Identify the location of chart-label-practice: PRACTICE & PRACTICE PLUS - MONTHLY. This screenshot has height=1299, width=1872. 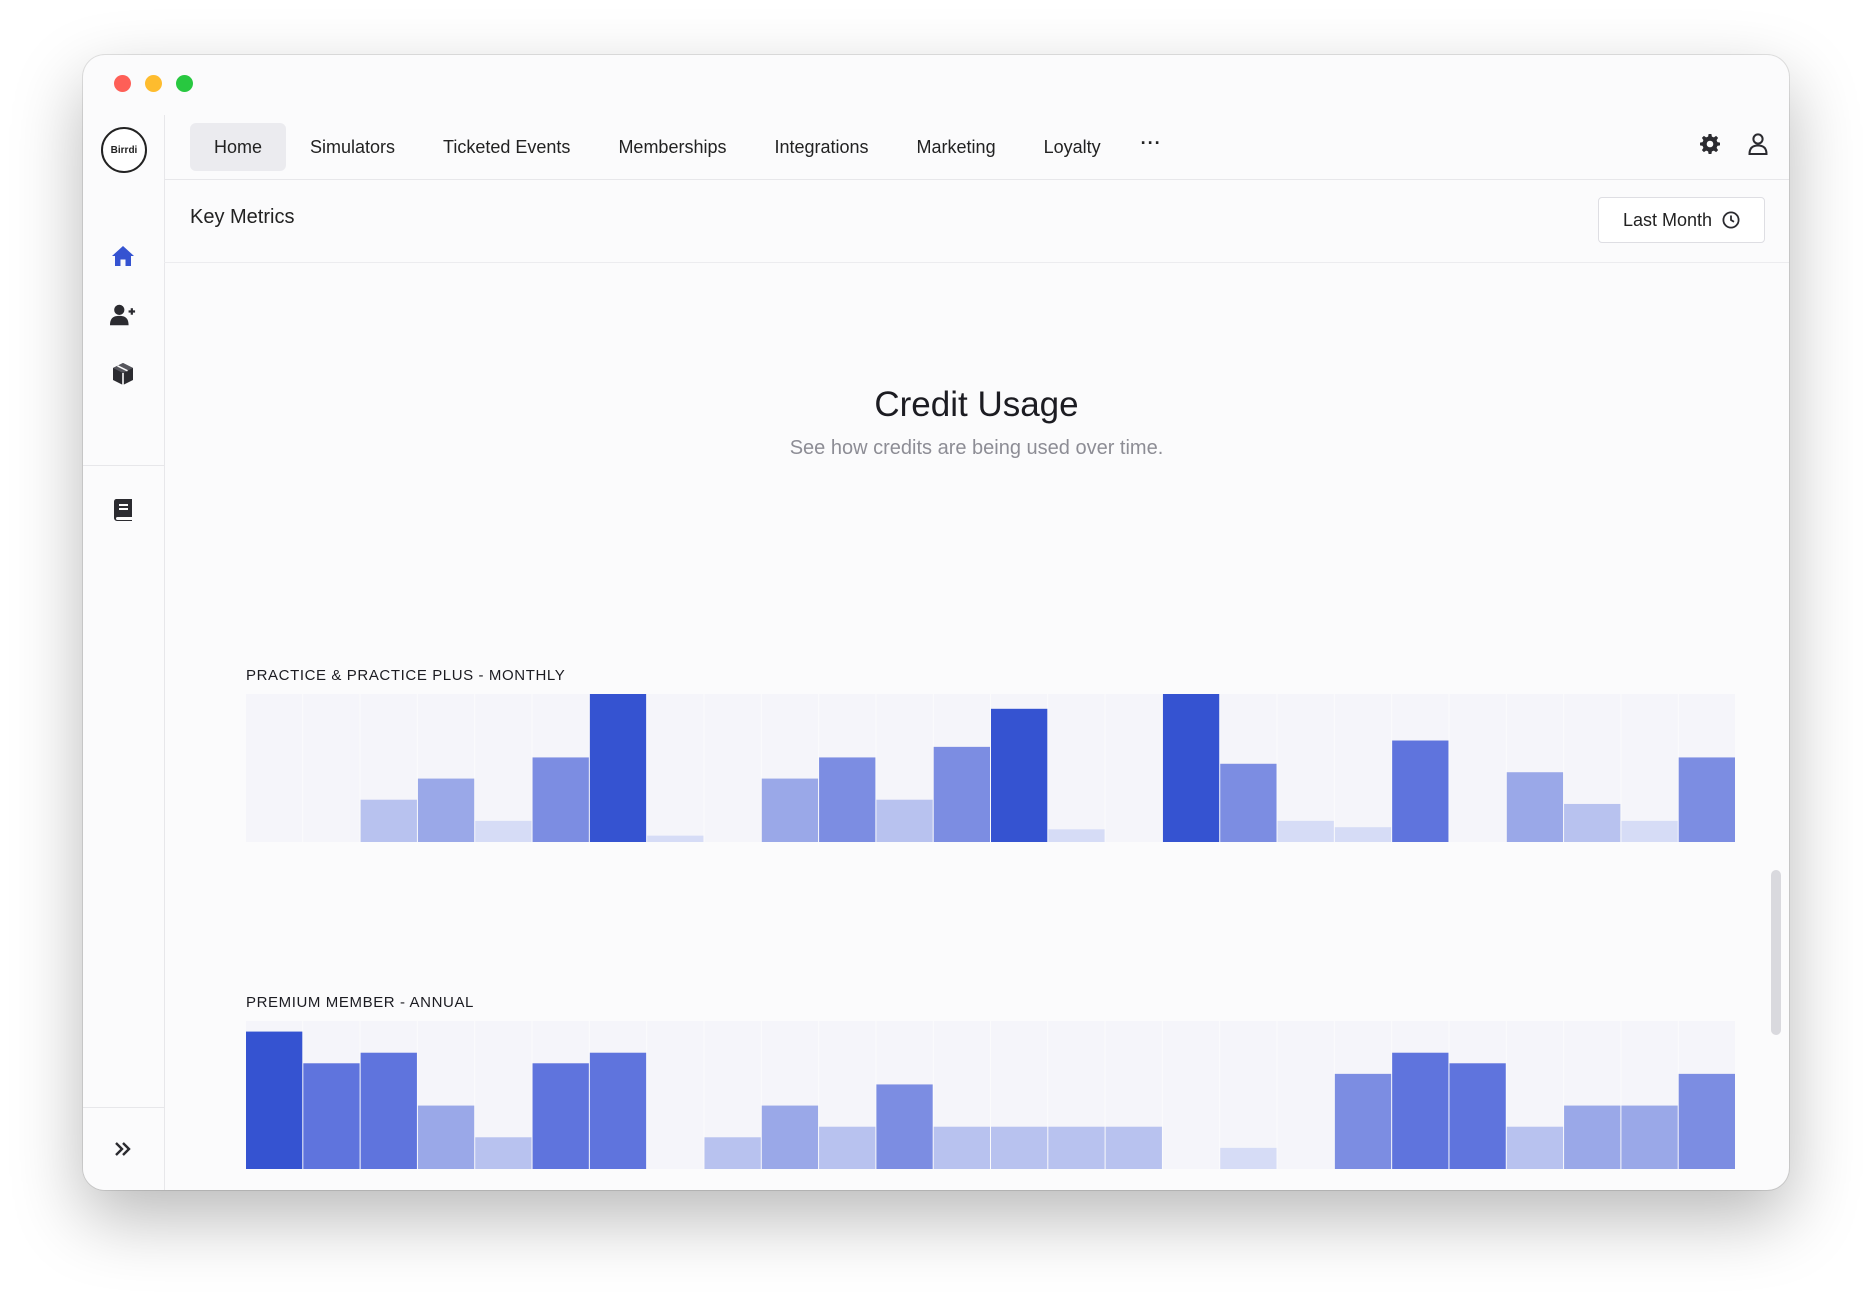
(406, 675).